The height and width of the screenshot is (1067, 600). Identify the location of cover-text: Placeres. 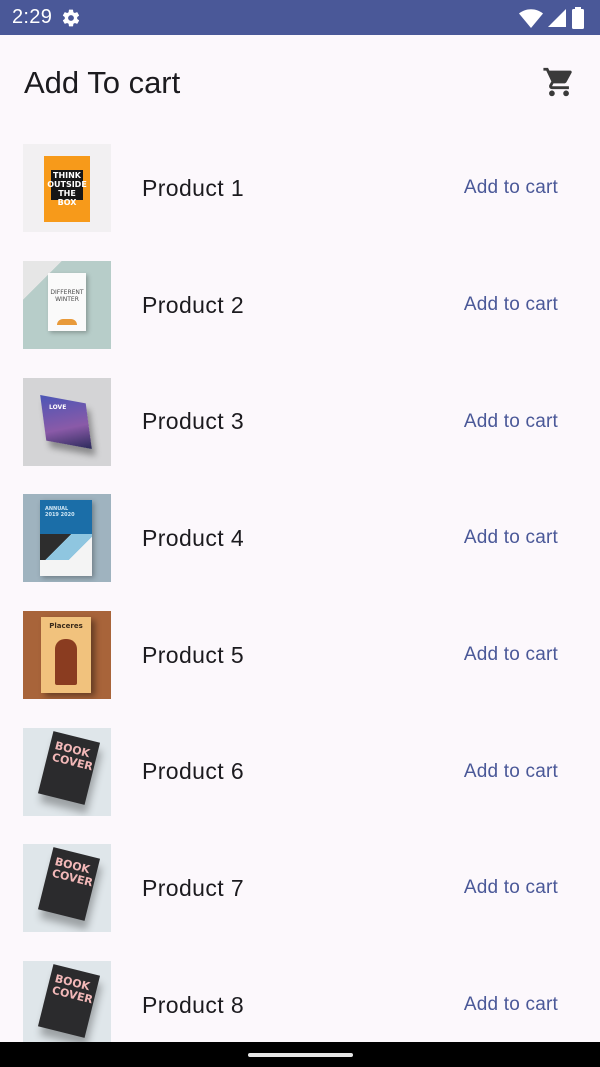
(66, 626).